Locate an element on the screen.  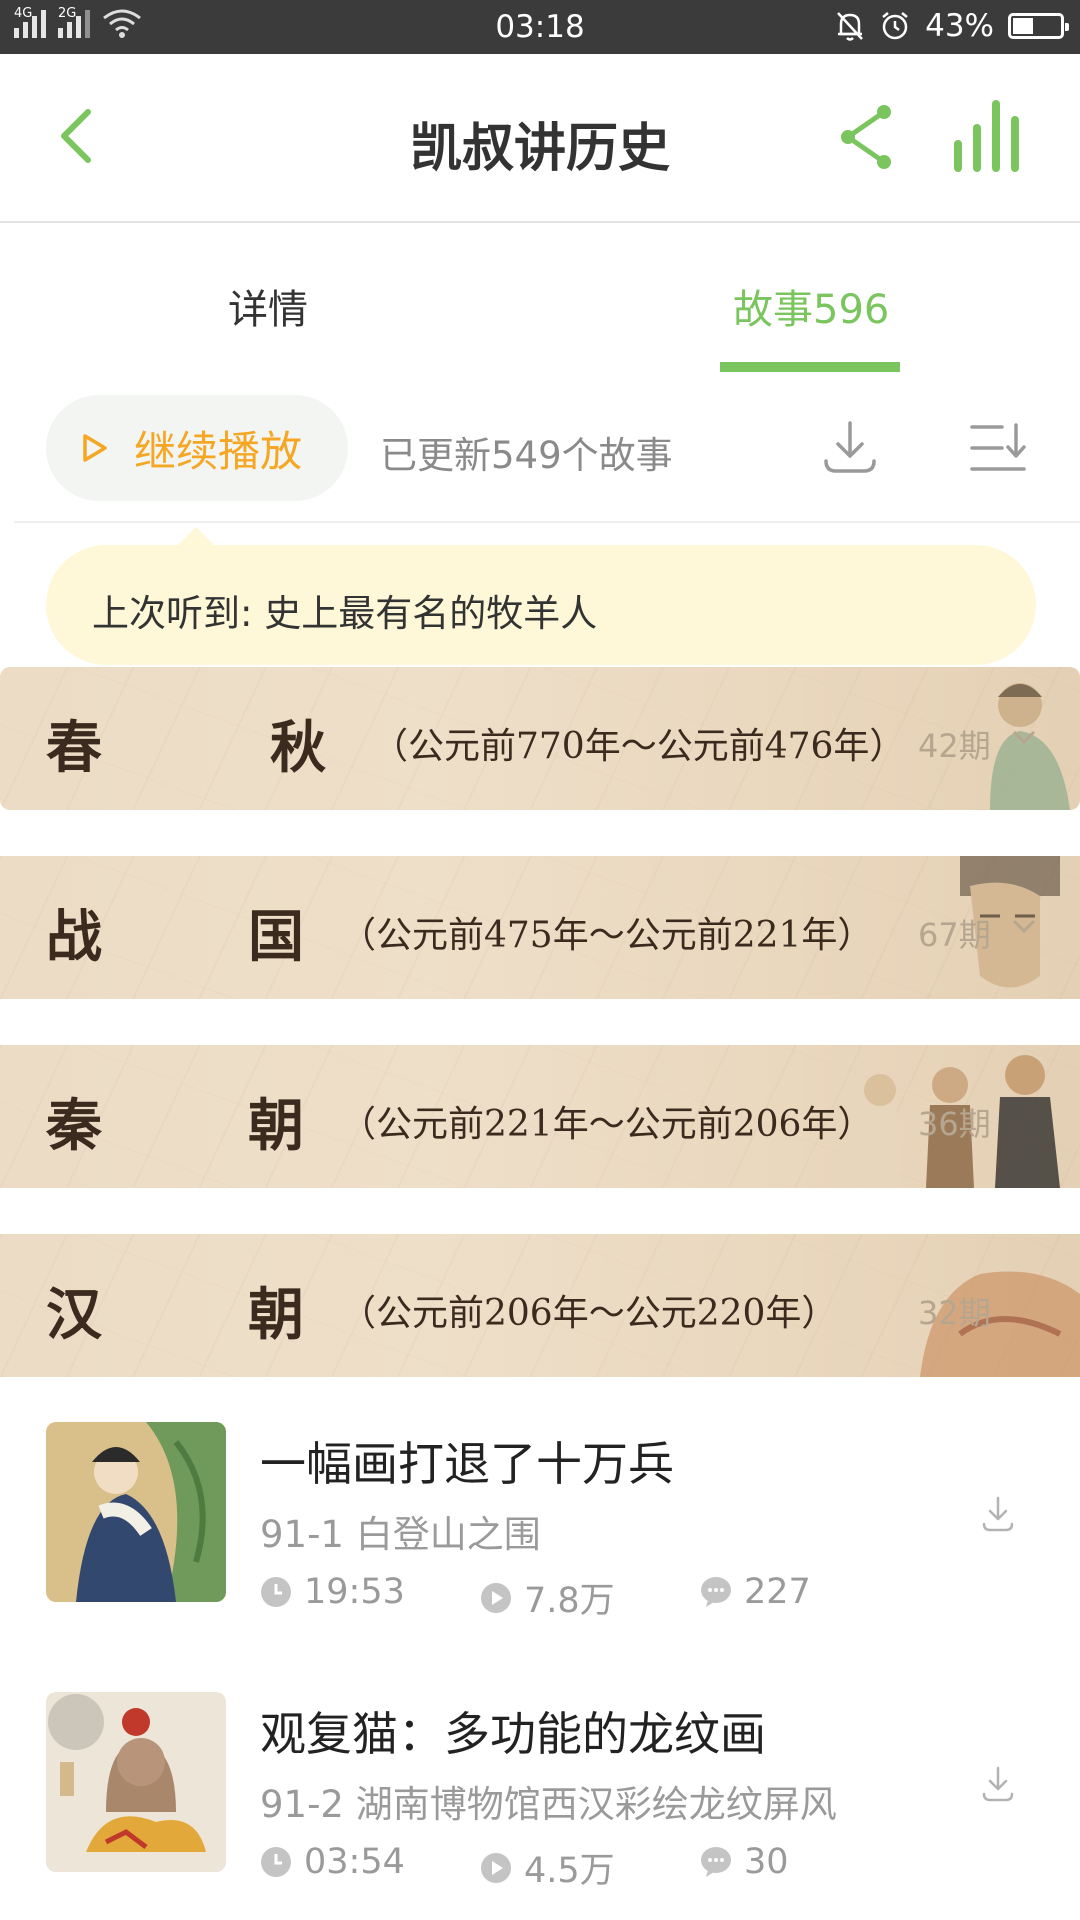
era-name-char-2: 国 is located at coordinates (276, 937).